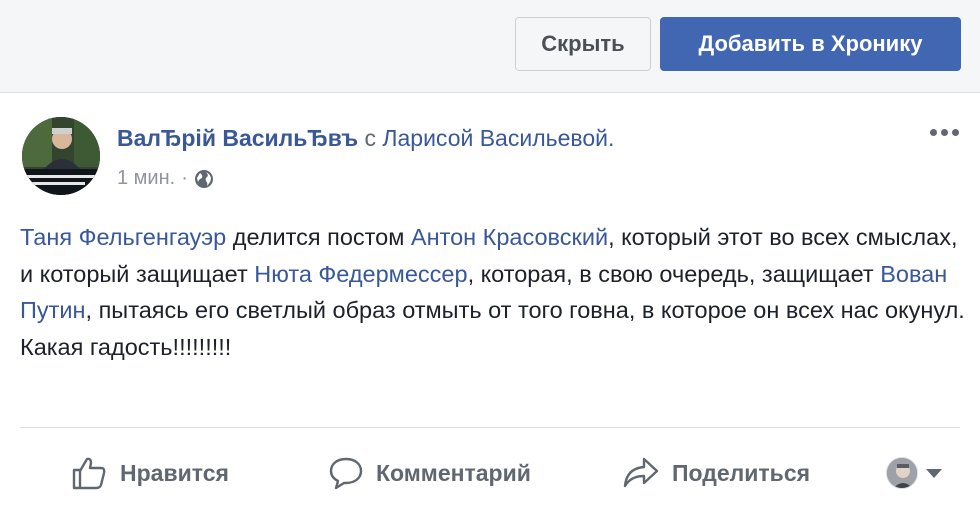  I want to click on post-header: ВалЂрій ВасильЂвъ с Ларисой Васильевой., so click(365, 138).